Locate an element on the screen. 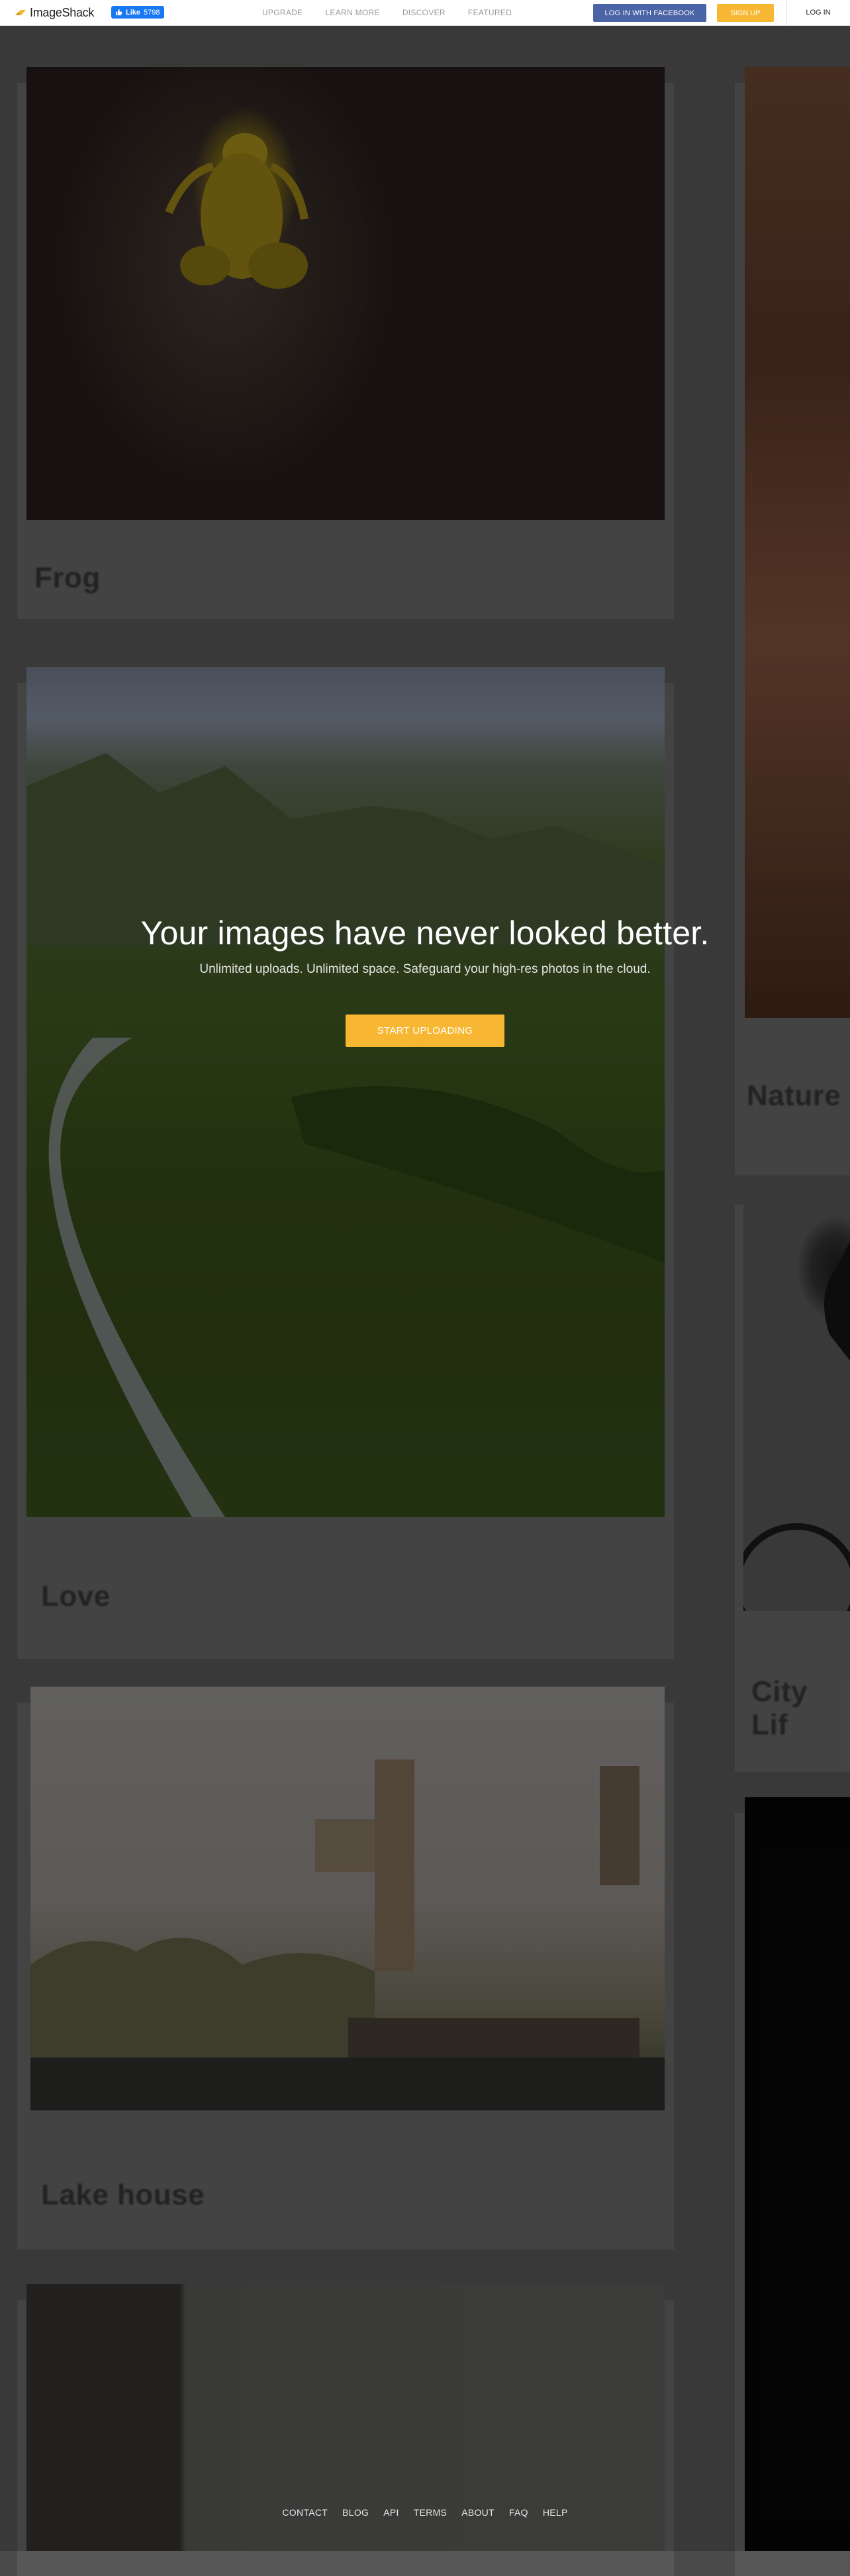  imageshack-logo: ImageShack is located at coordinates (54, 12).